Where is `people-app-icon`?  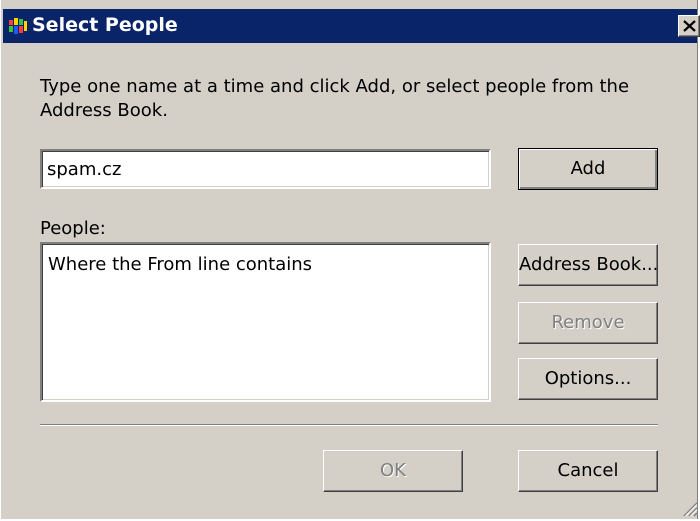
people-app-icon is located at coordinates (18, 26).